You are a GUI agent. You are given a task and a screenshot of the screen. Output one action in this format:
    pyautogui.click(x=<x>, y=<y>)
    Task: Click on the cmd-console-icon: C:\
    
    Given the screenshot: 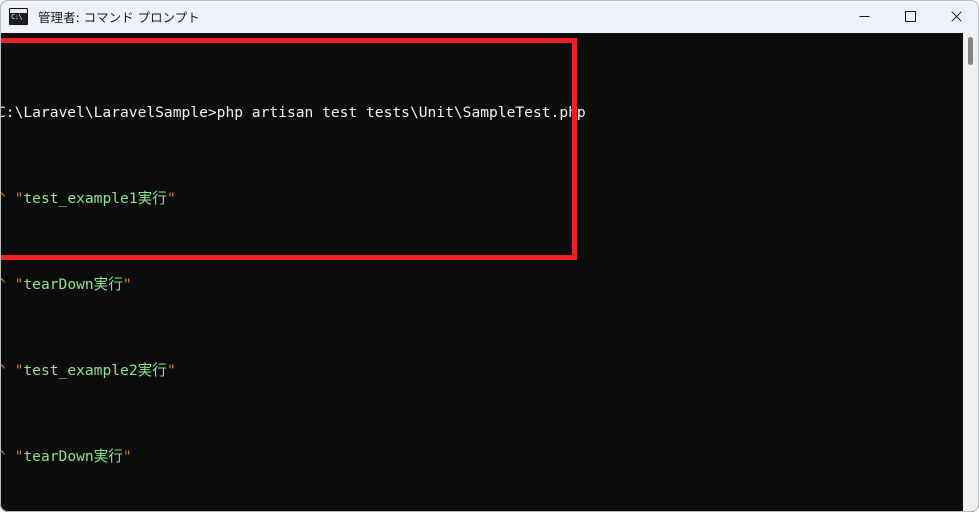 What is the action you would take?
    pyautogui.click(x=18, y=16)
    